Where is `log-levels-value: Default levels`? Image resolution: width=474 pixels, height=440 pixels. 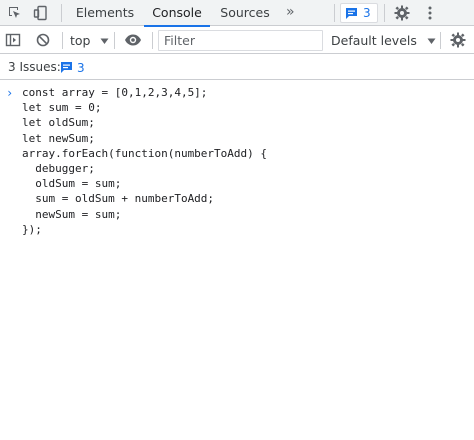 log-levels-value: Default levels is located at coordinates (374, 40).